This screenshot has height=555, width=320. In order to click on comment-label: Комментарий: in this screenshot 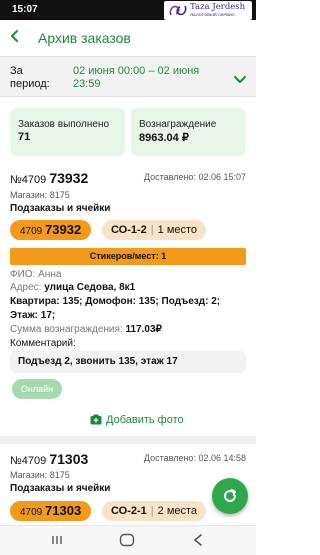, I will do `click(43, 343)`.